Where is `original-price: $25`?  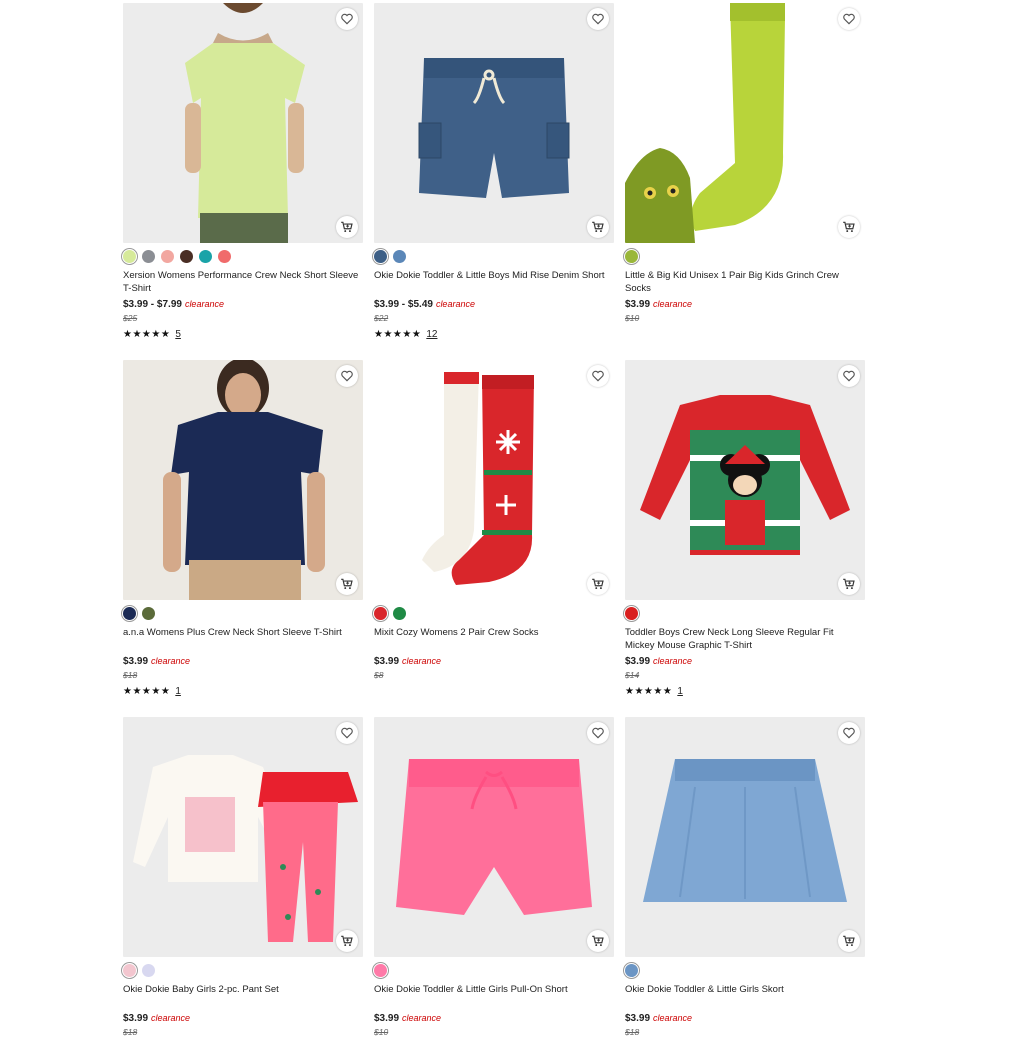
original-price: $25 is located at coordinates (130, 318).